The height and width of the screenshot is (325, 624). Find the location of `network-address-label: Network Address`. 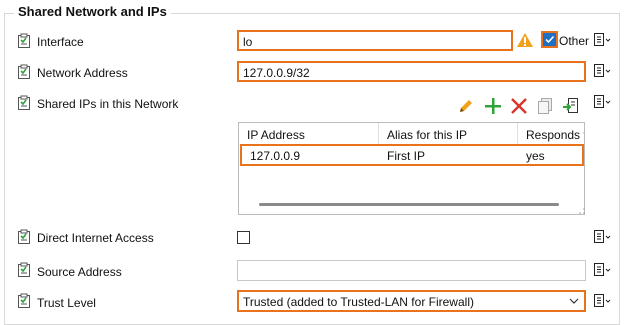

network-address-label: Network Address is located at coordinates (82, 73).